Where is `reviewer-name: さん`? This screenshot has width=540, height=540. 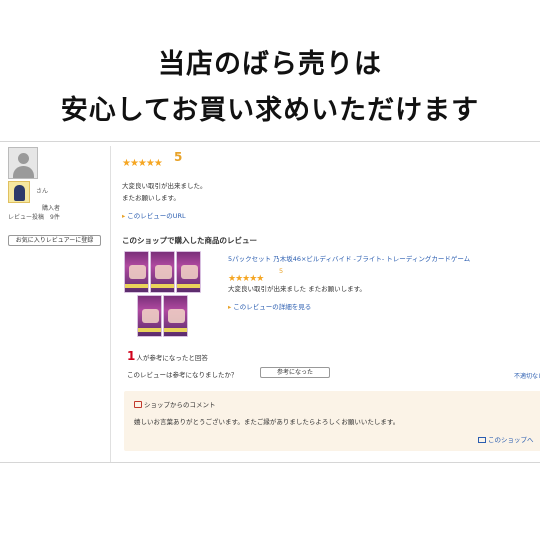
reviewer-name: さん is located at coordinates (42, 190).